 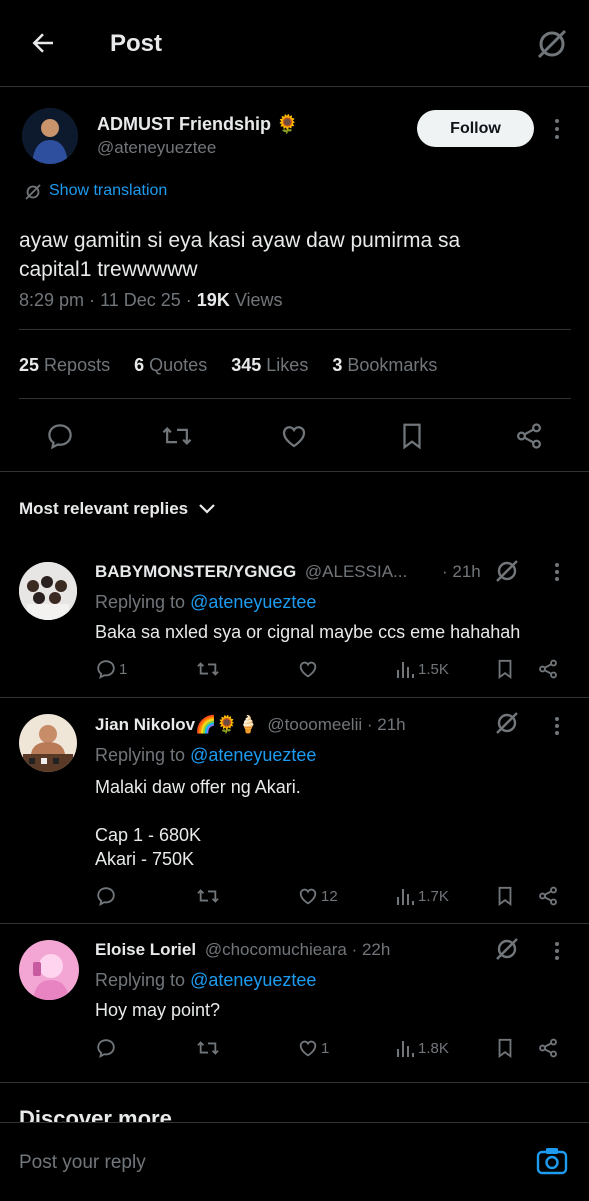 I want to click on reply-input: Post your reply, so click(x=82, y=1163).